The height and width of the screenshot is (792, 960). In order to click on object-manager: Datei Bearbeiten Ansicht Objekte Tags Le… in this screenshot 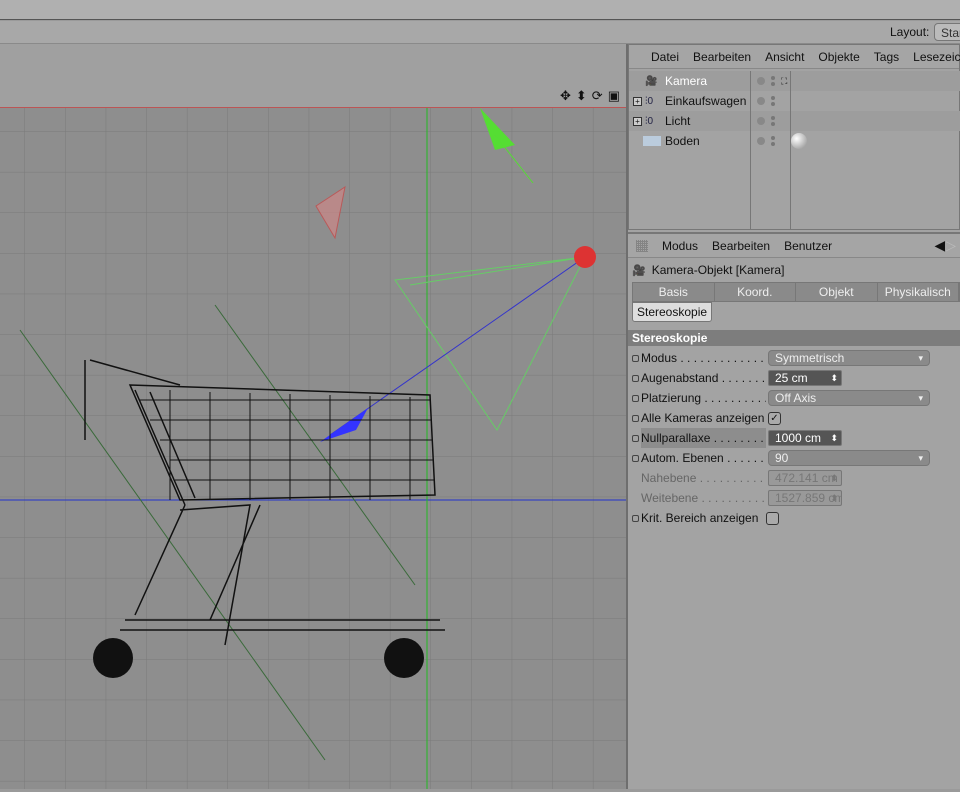, I will do `click(794, 137)`.